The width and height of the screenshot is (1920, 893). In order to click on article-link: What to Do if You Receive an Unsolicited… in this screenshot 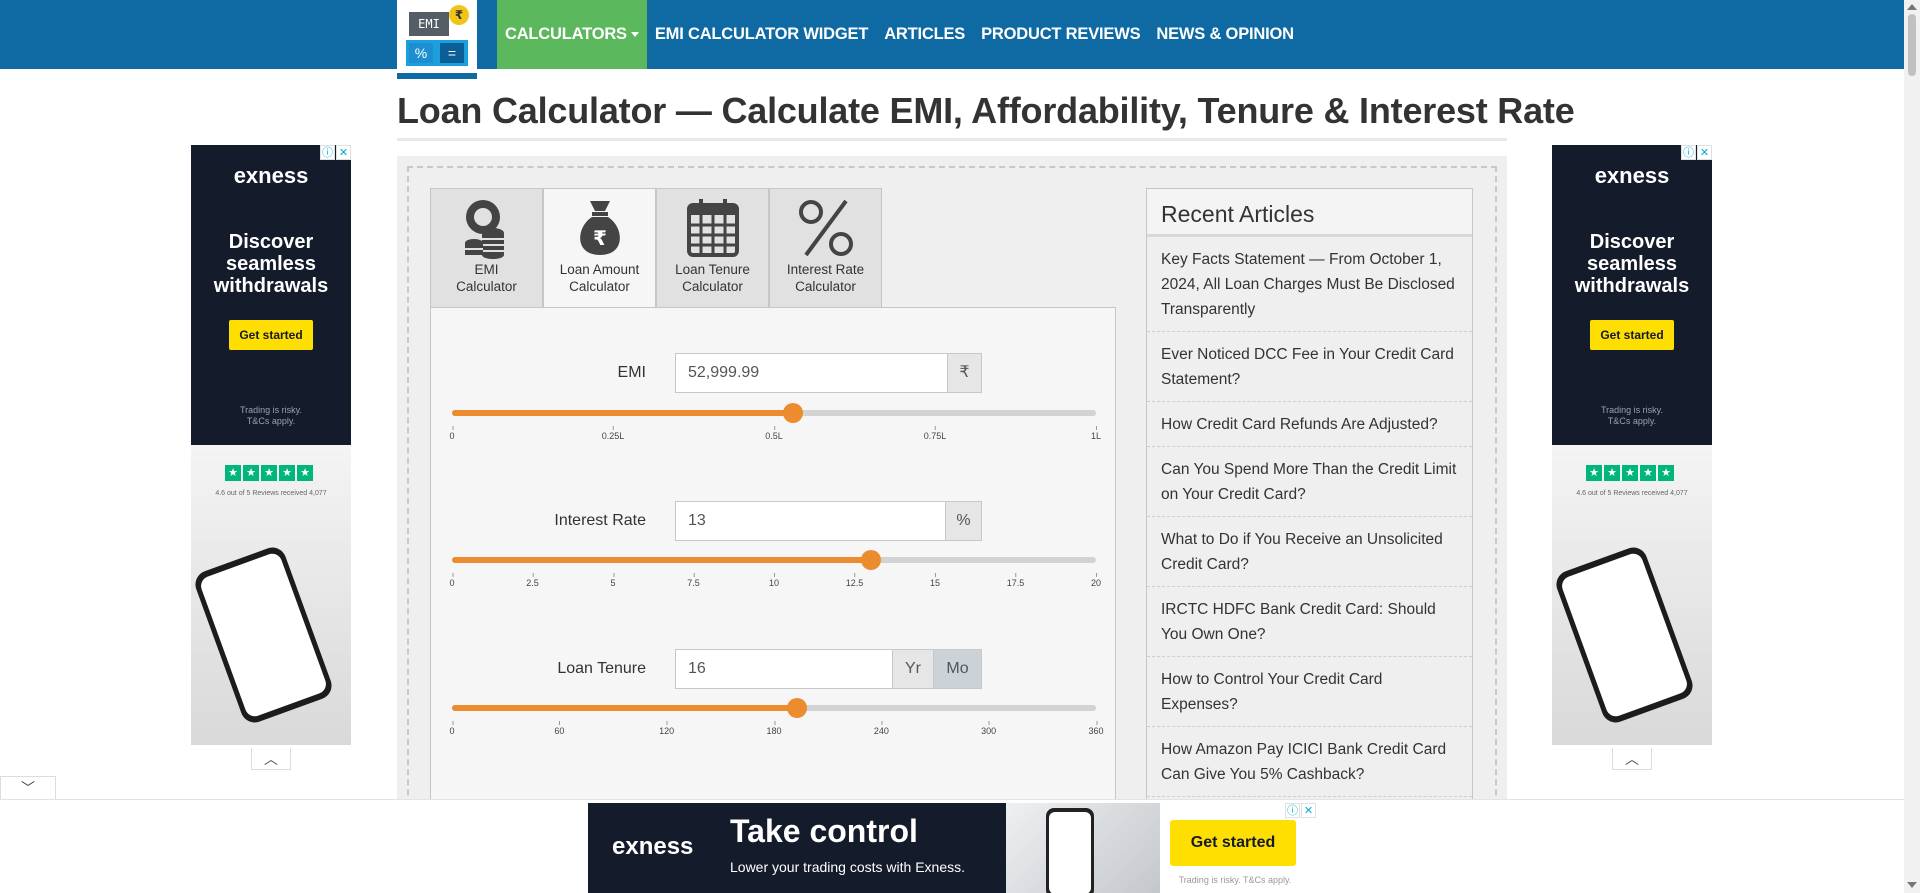, I will do `click(1309, 552)`.